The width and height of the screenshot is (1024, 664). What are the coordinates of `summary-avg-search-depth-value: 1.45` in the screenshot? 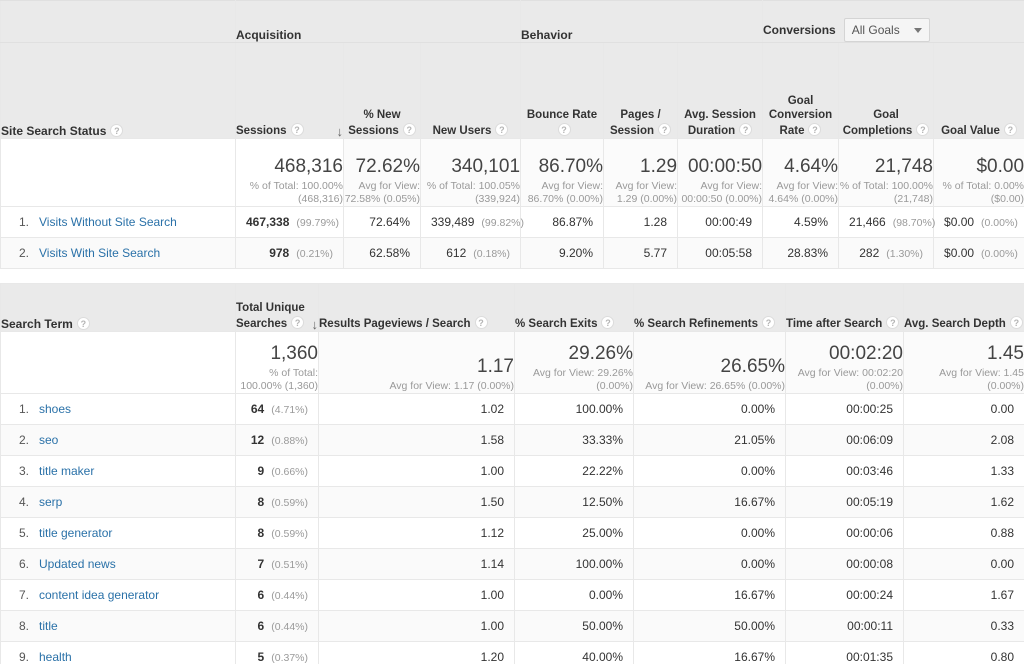 It's located at (1005, 353).